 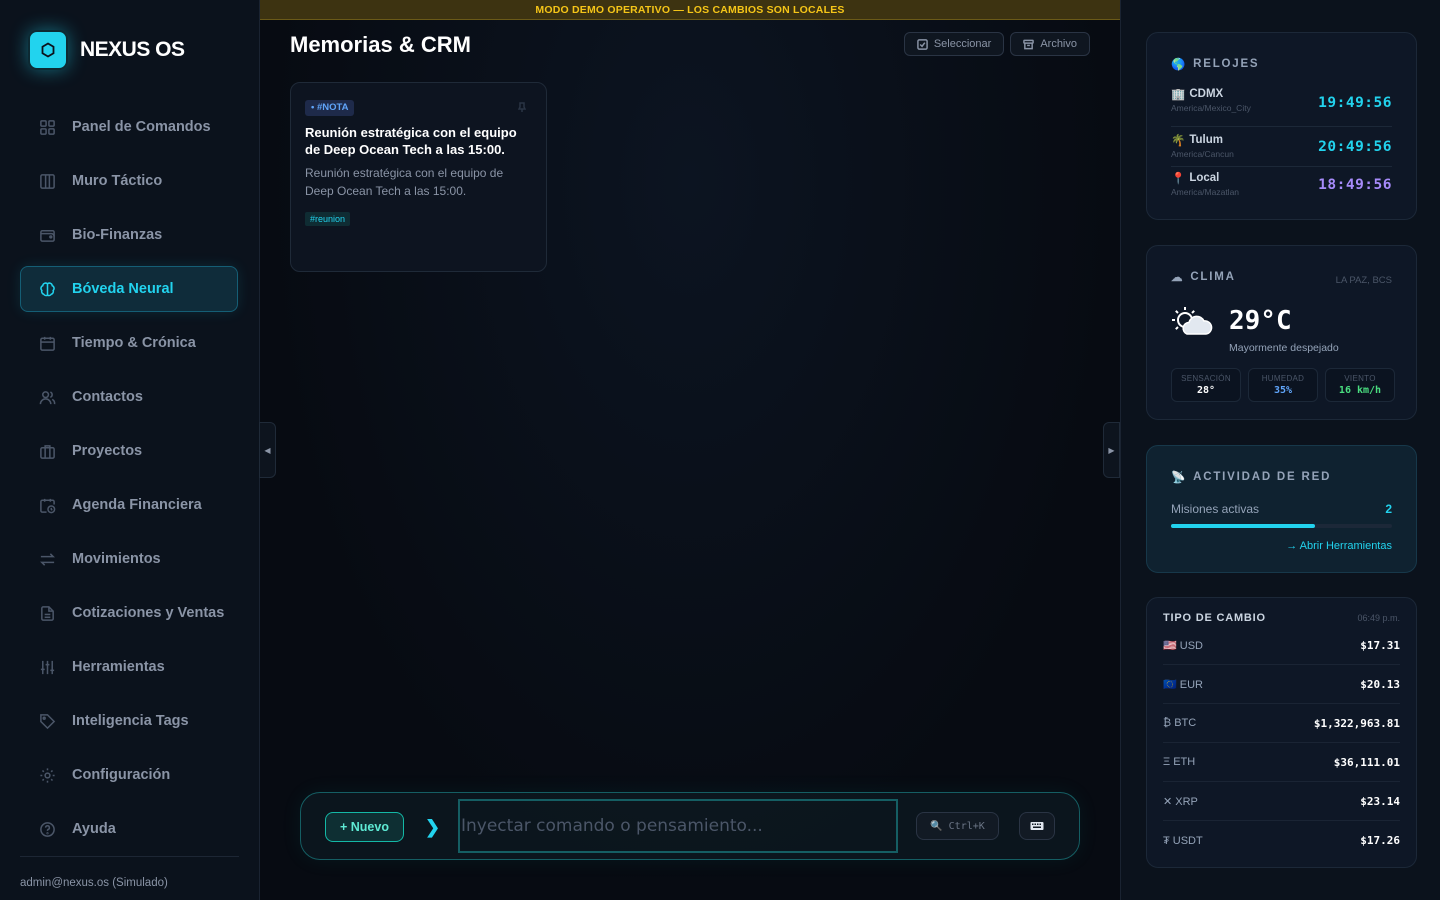 What do you see at coordinates (1214, 618) in the screenshot?
I see `exchange-title: TIPO DE CAMBIO` at bounding box center [1214, 618].